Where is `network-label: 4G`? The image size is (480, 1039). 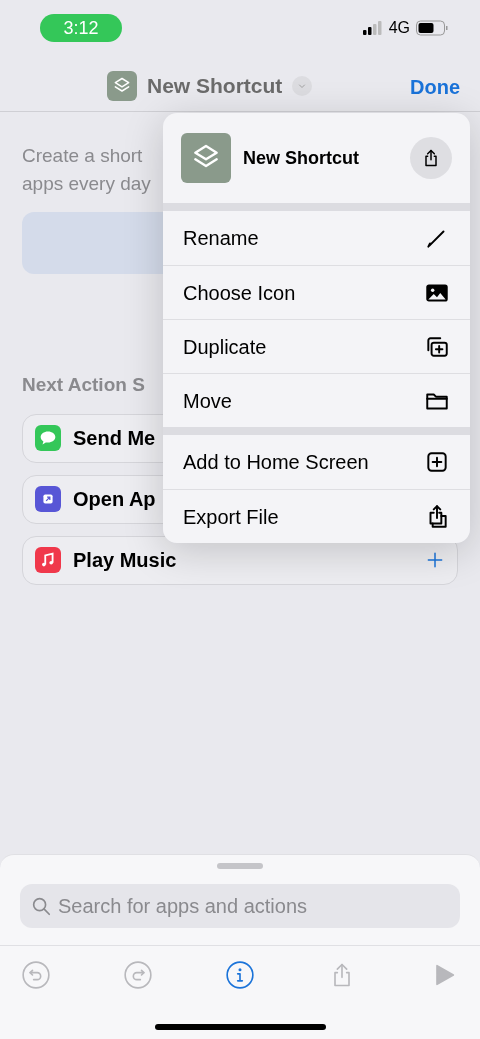
network-label: 4G is located at coordinates (399, 28).